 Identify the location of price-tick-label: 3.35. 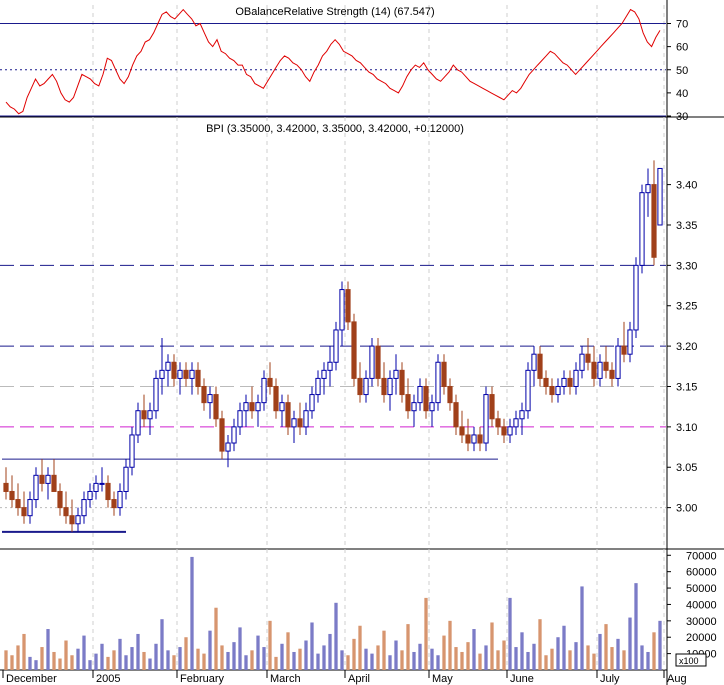
(686, 226).